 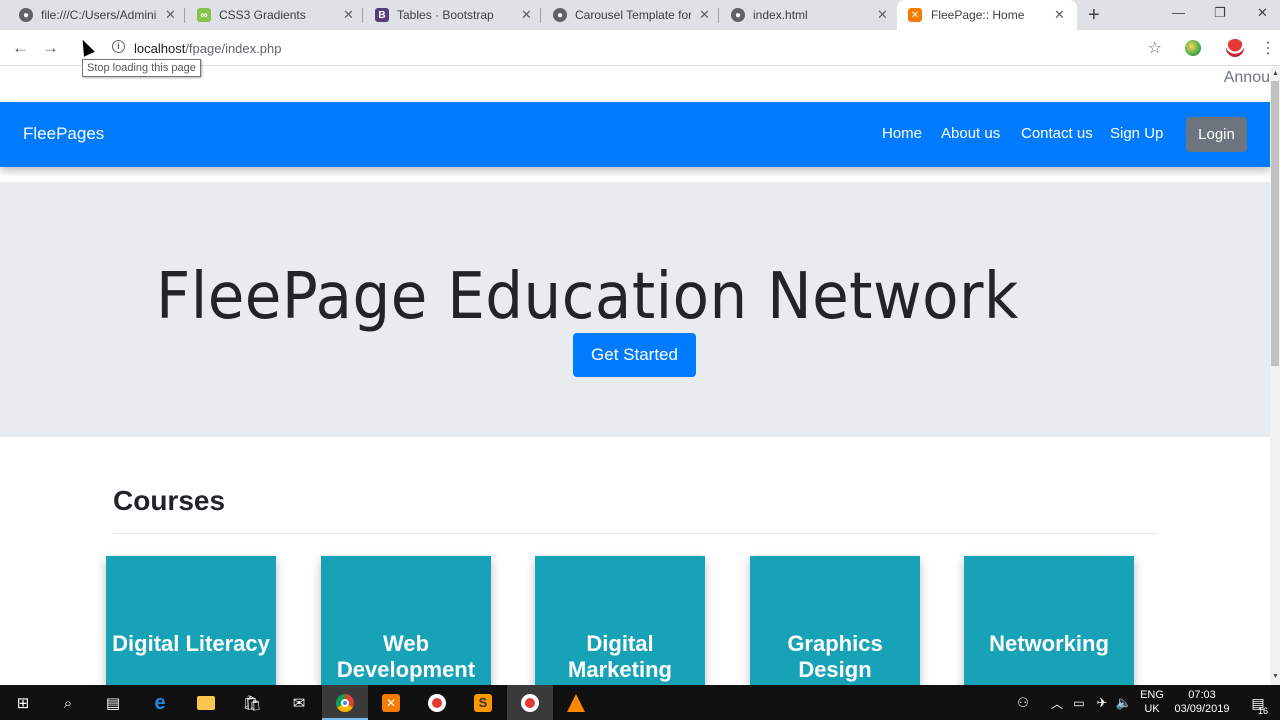 What do you see at coordinates (1262, 13) in the screenshot?
I see `window-close-button: ✕` at bounding box center [1262, 13].